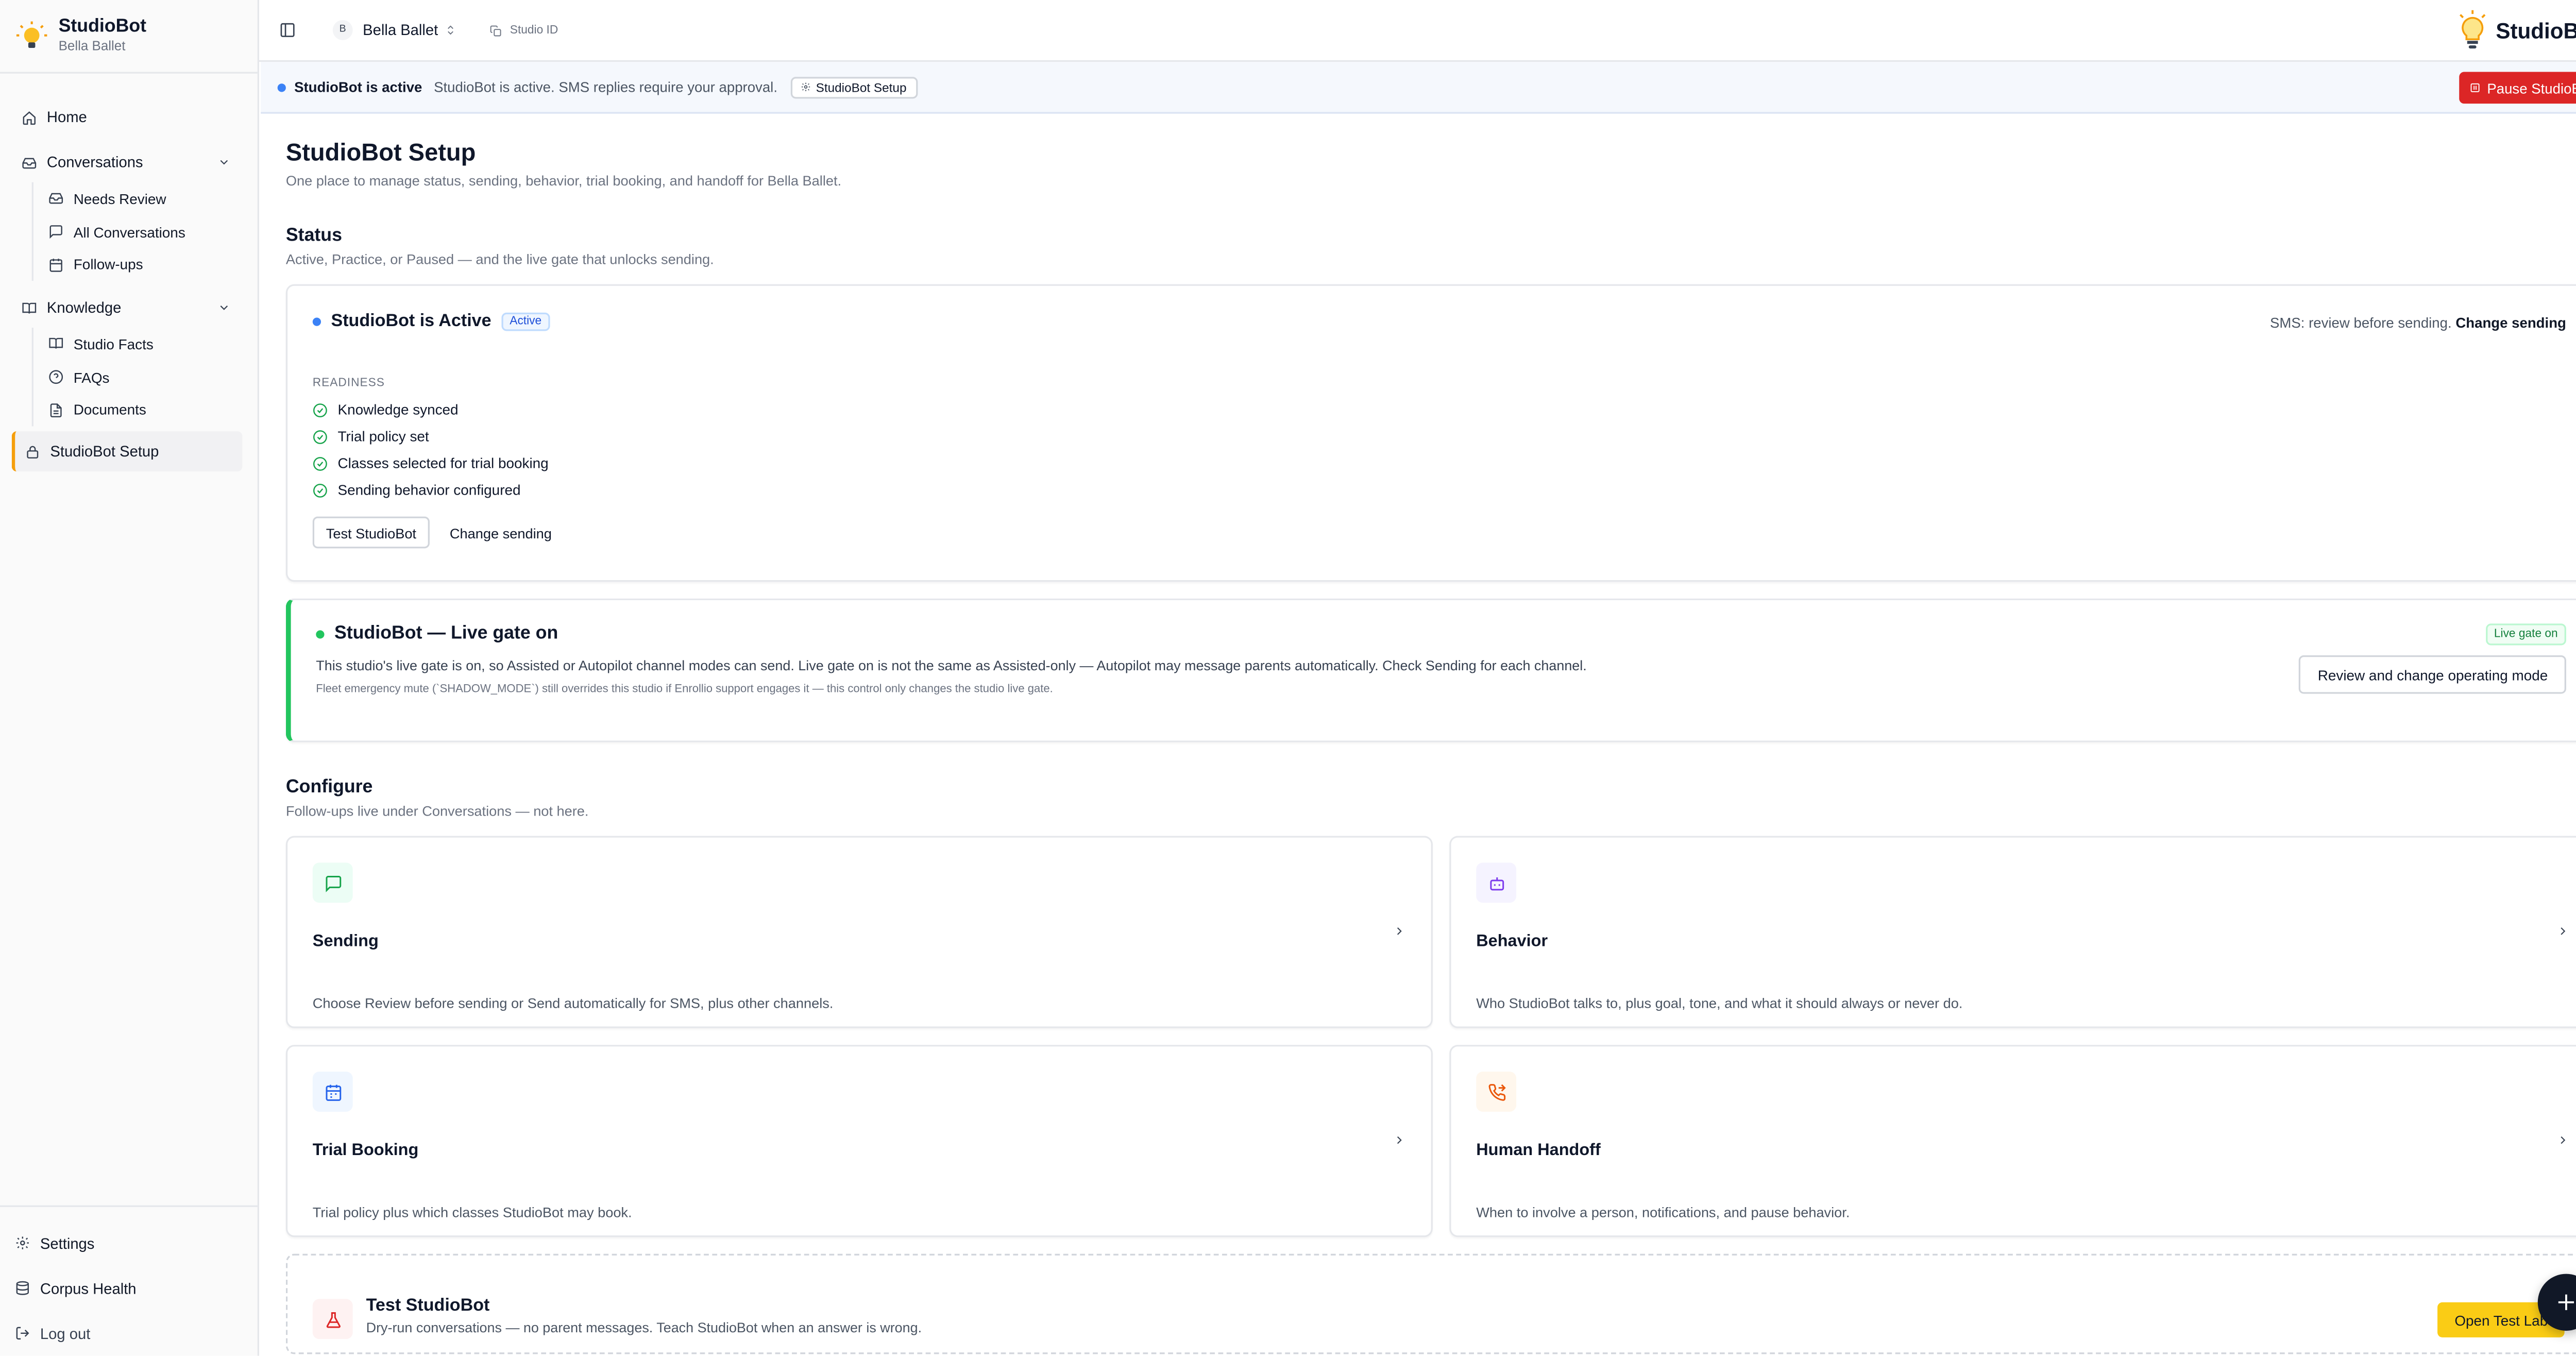 The width and height of the screenshot is (2576, 1356). What do you see at coordinates (119, 198) in the screenshot?
I see `sidebar-item-label: Needs Review` at bounding box center [119, 198].